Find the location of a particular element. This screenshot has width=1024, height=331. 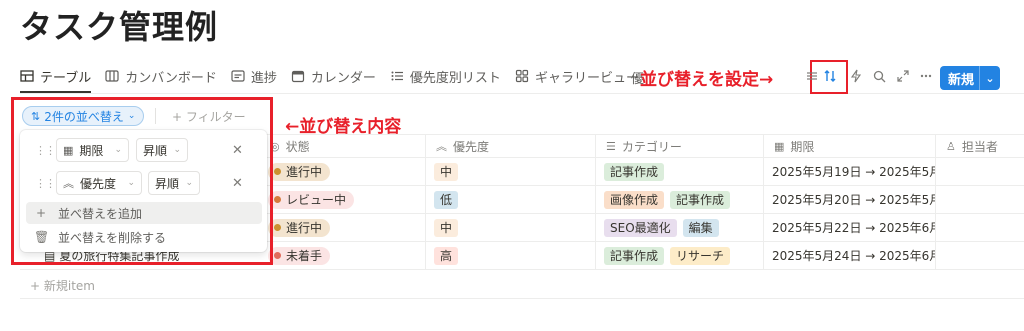

tab-priority-list: 優先度別リスト is located at coordinates (445, 76).